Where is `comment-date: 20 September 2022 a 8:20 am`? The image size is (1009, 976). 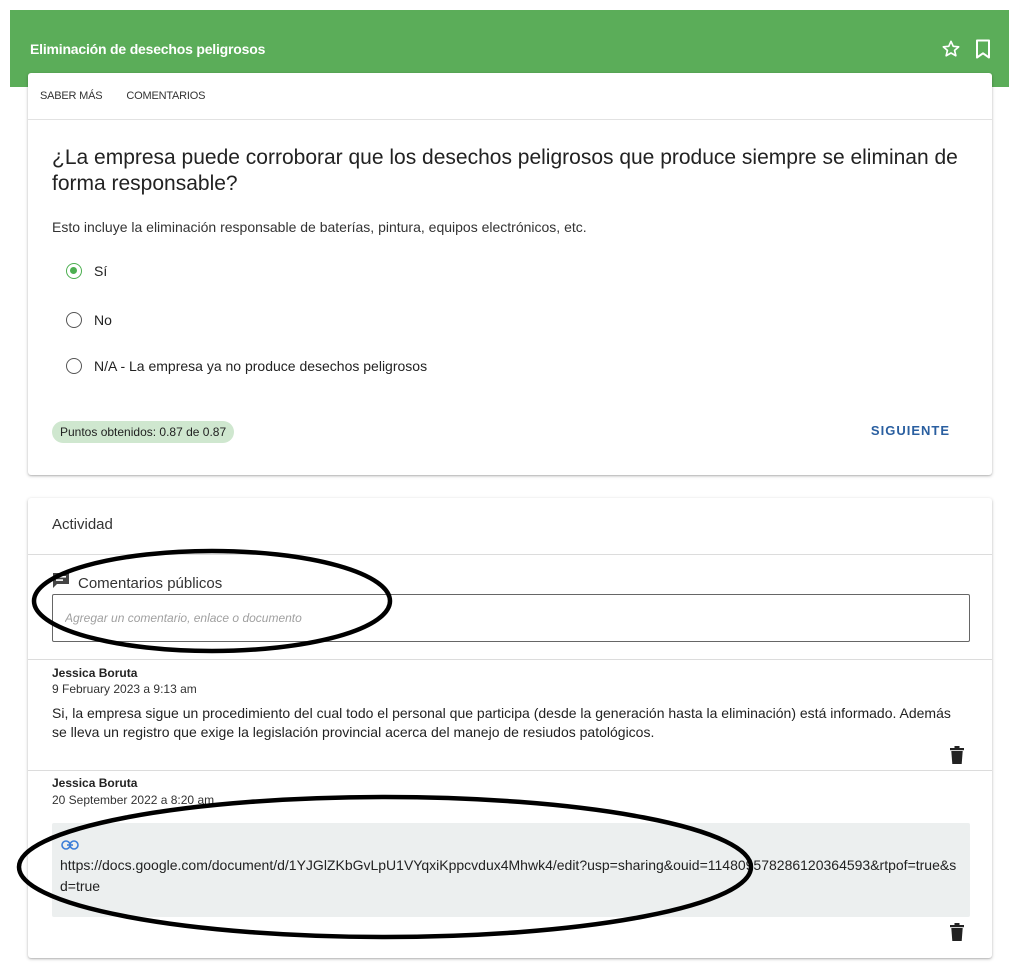 comment-date: 20 September 2022 a 8:20 am is located at coordinates (133, 800).